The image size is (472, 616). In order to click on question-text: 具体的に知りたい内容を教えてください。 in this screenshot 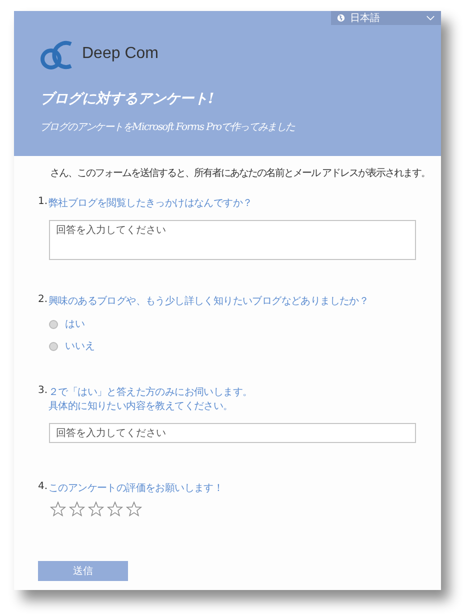, I will do `click(140, 406)`.